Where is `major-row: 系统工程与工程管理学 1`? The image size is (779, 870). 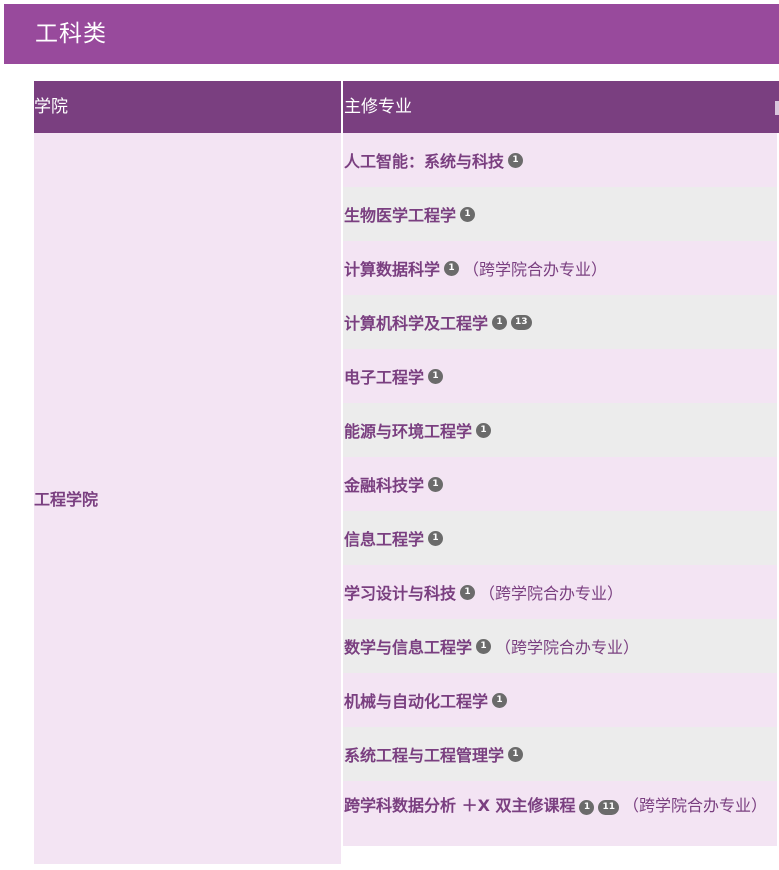 major-row: 系统工程与工程管理学 1 is located at coordinates (560, 754).